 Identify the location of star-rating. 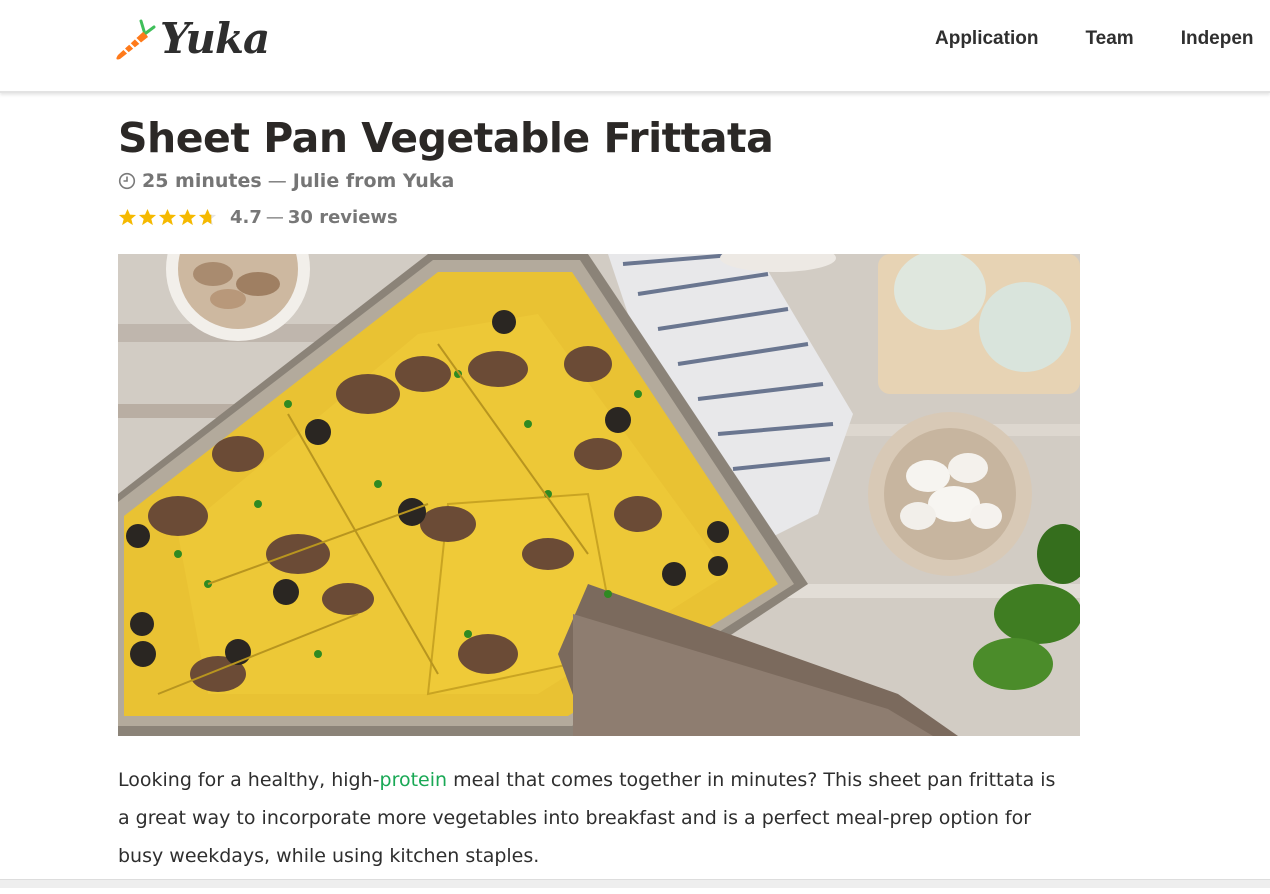
(168, 217).